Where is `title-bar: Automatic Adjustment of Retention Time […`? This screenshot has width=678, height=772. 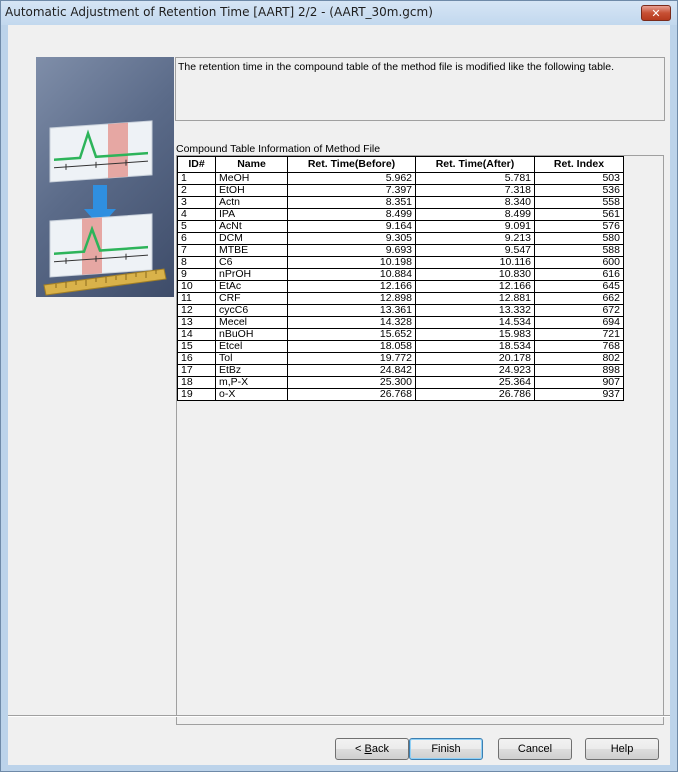
title-bar: Automatic Adjustment of Retention Time [… is located at coordinates (339, 13).